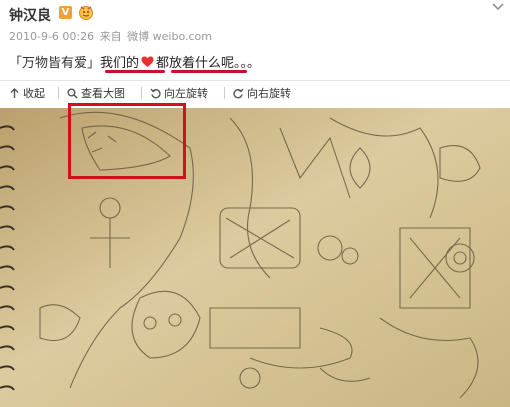  I want to click on view-large-button: 查看大图, so click(96, 93).